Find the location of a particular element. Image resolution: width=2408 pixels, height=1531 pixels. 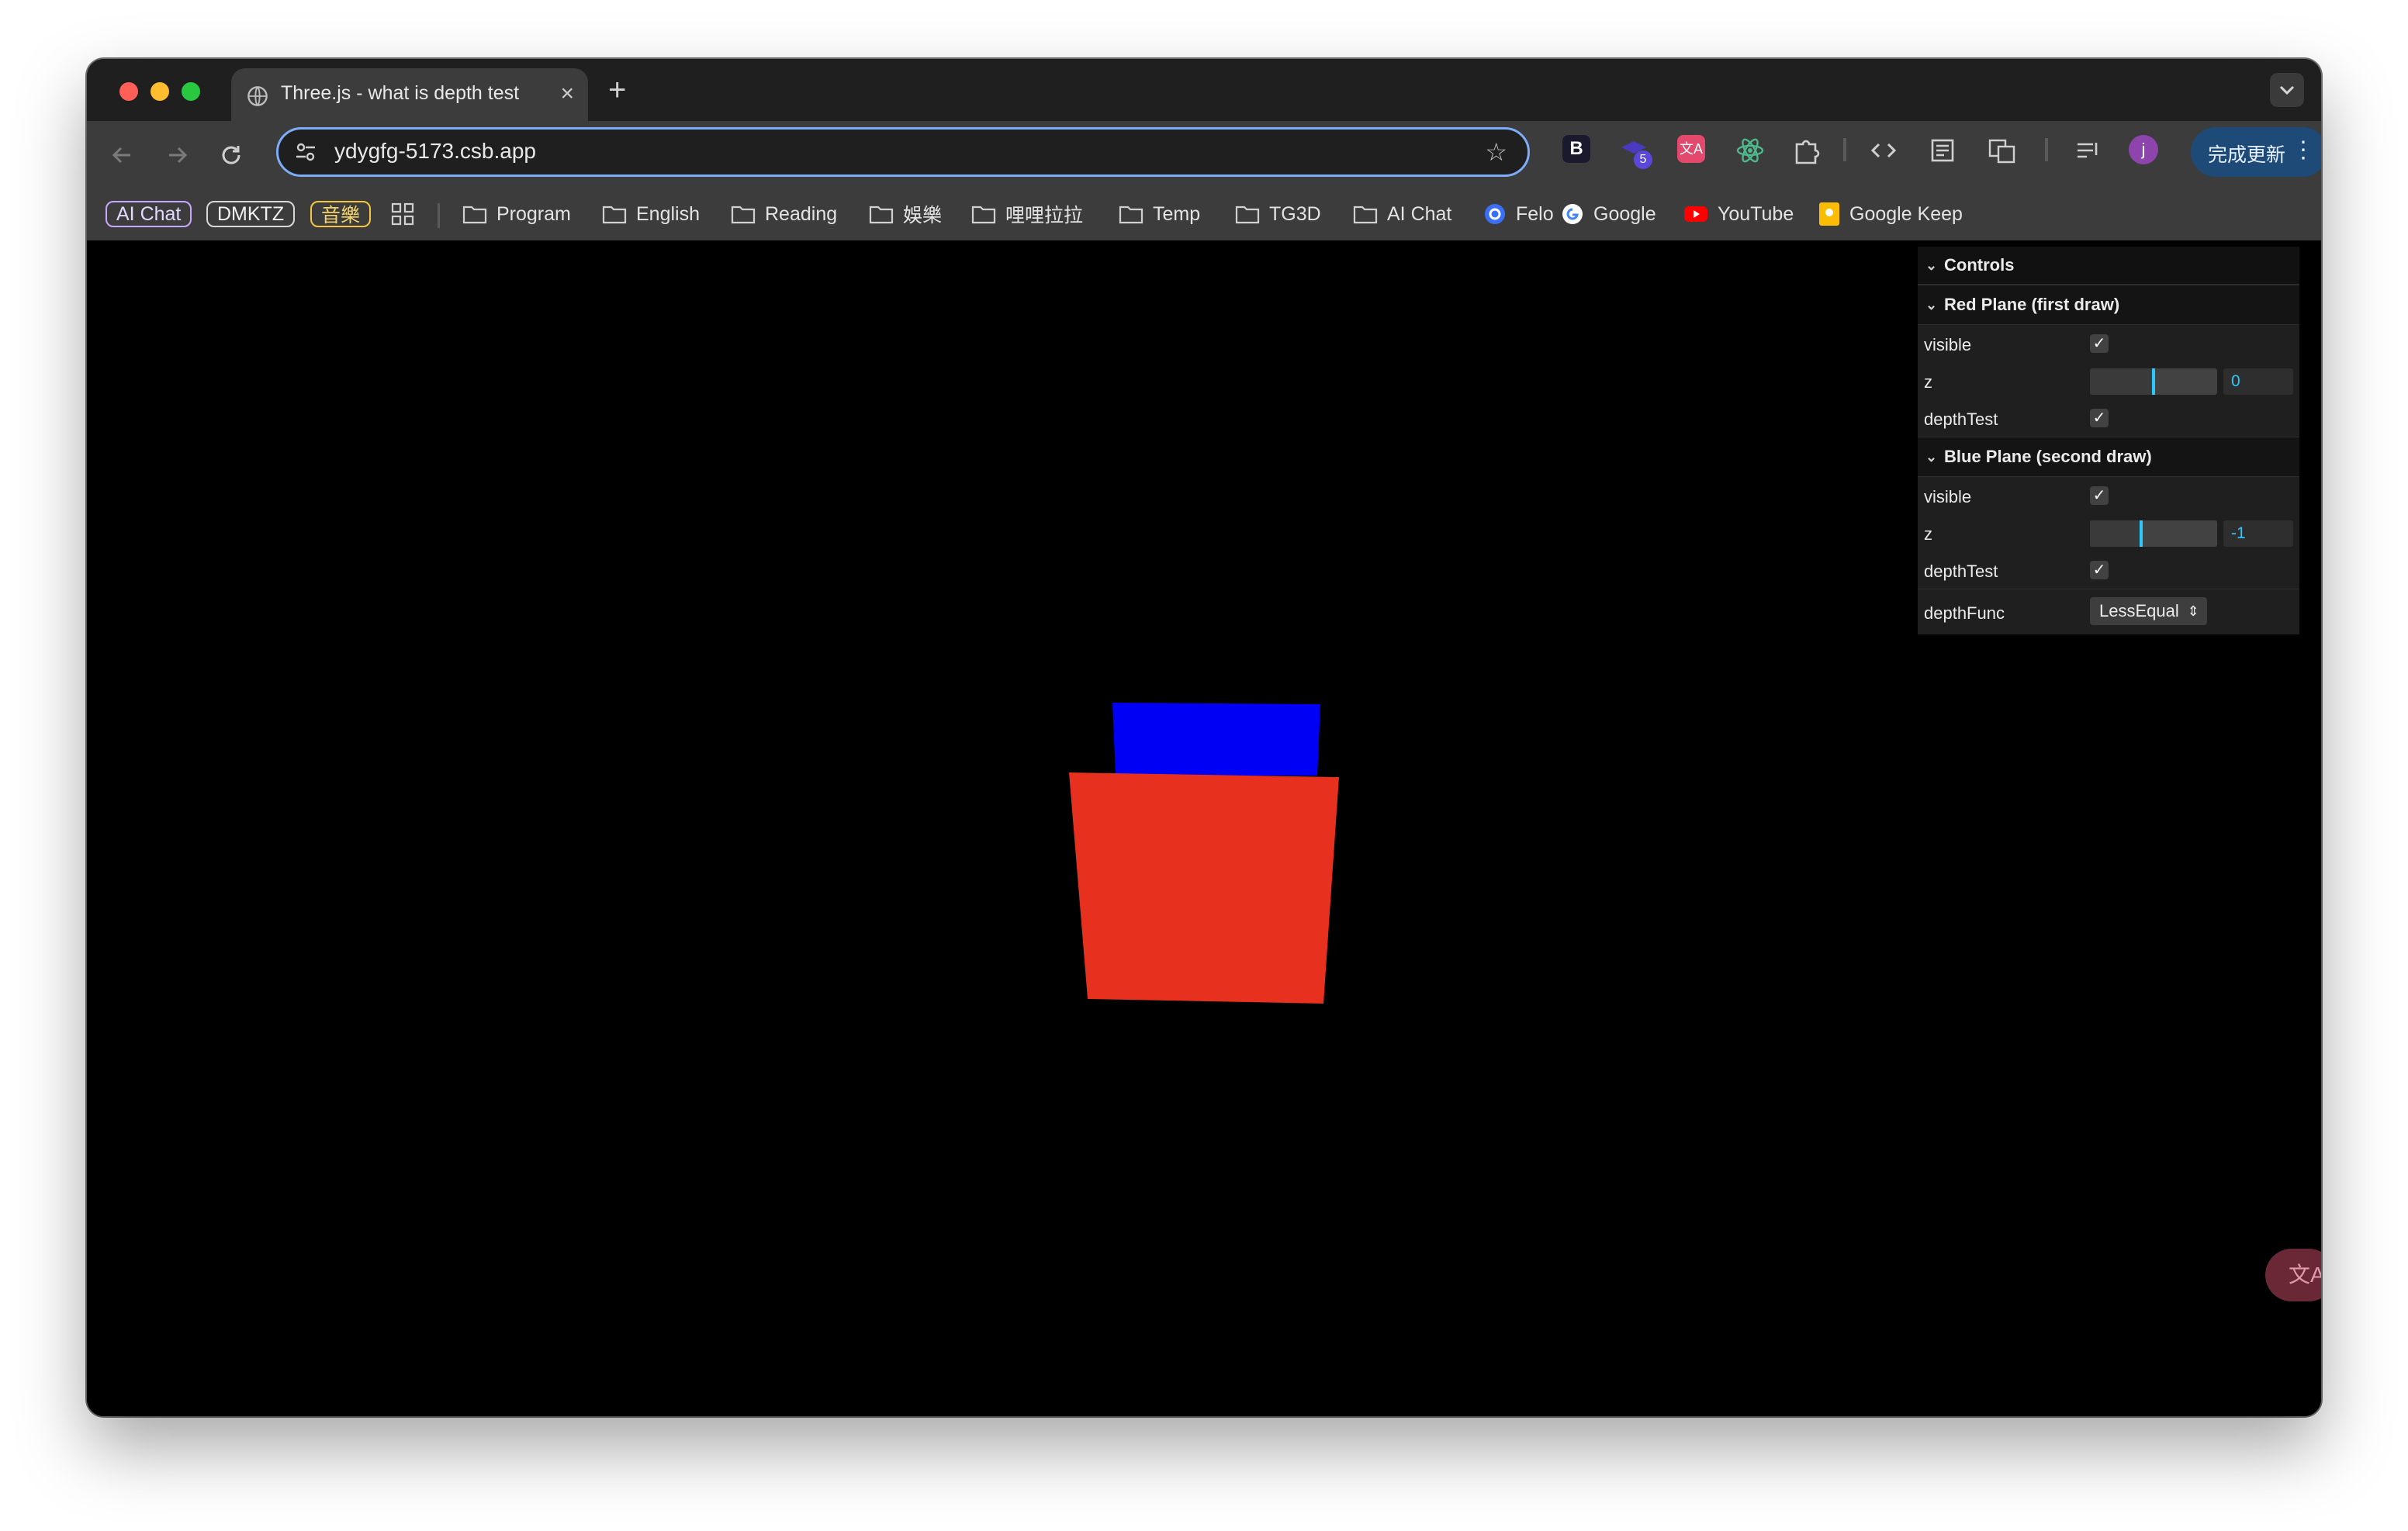

bookmark-chip-label: DMKTZ is located at coordinates (251, 214).